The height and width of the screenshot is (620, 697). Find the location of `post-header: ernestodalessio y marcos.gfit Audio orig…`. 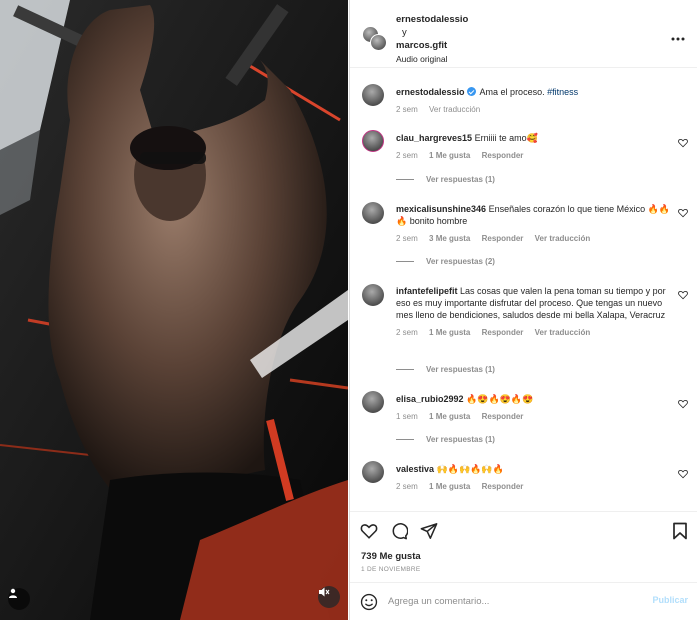

post-header: ernestodalessio y marcos.gfit Audio orig… is located at coordinates (523, 34).